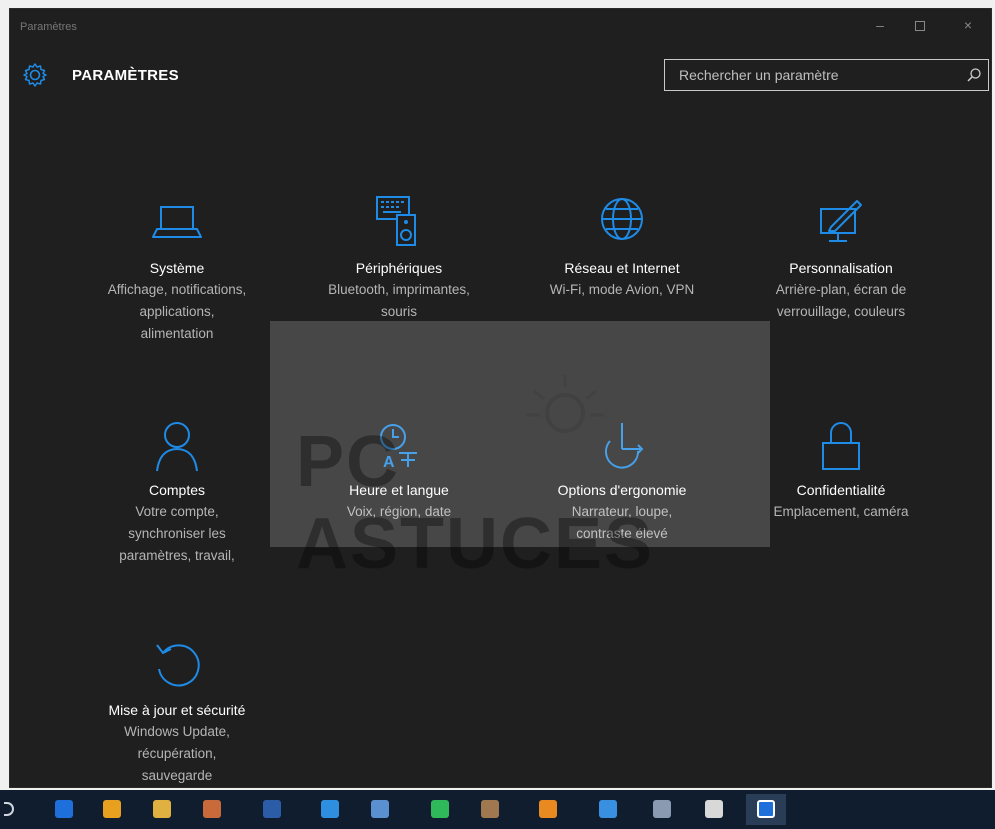 This screenshot has height=829, width=995. I want to click on tile-name: Personnalisation, so click(841, 268).